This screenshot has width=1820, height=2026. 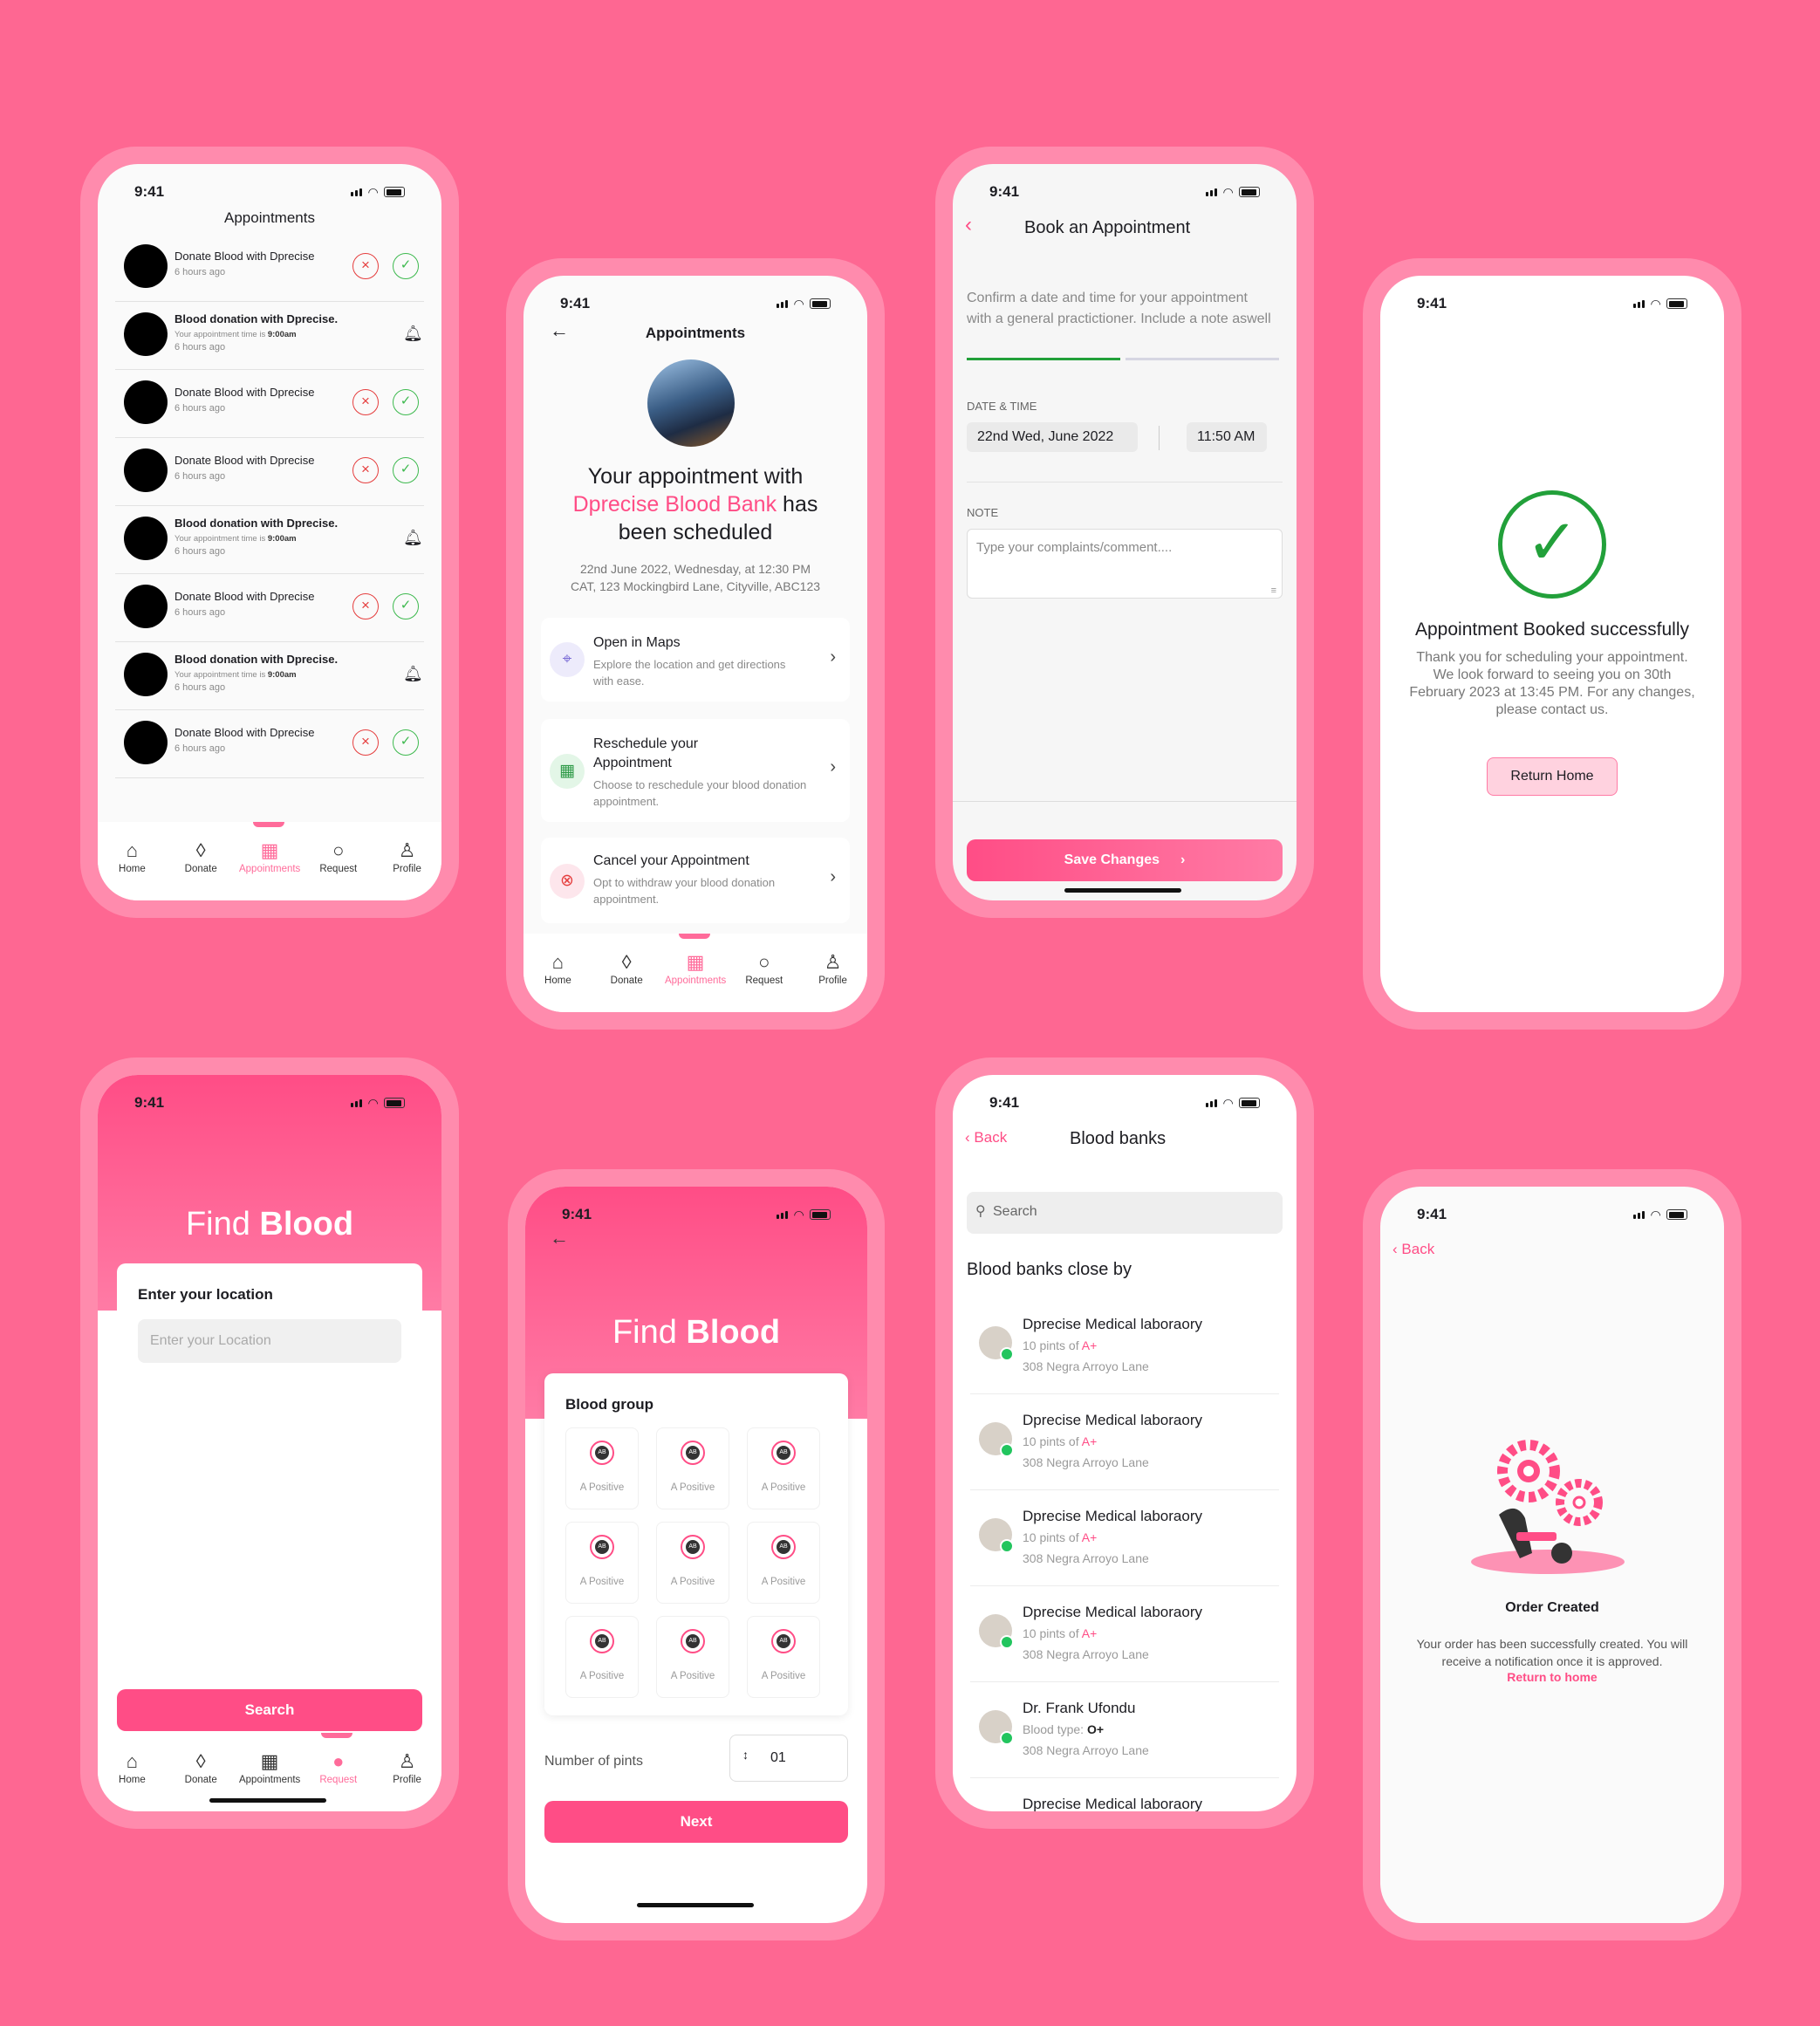 What do you see at coordinates (269, 1710) in the screenshot?
I see `search-button: Search` at bounding box center [269, 1710].